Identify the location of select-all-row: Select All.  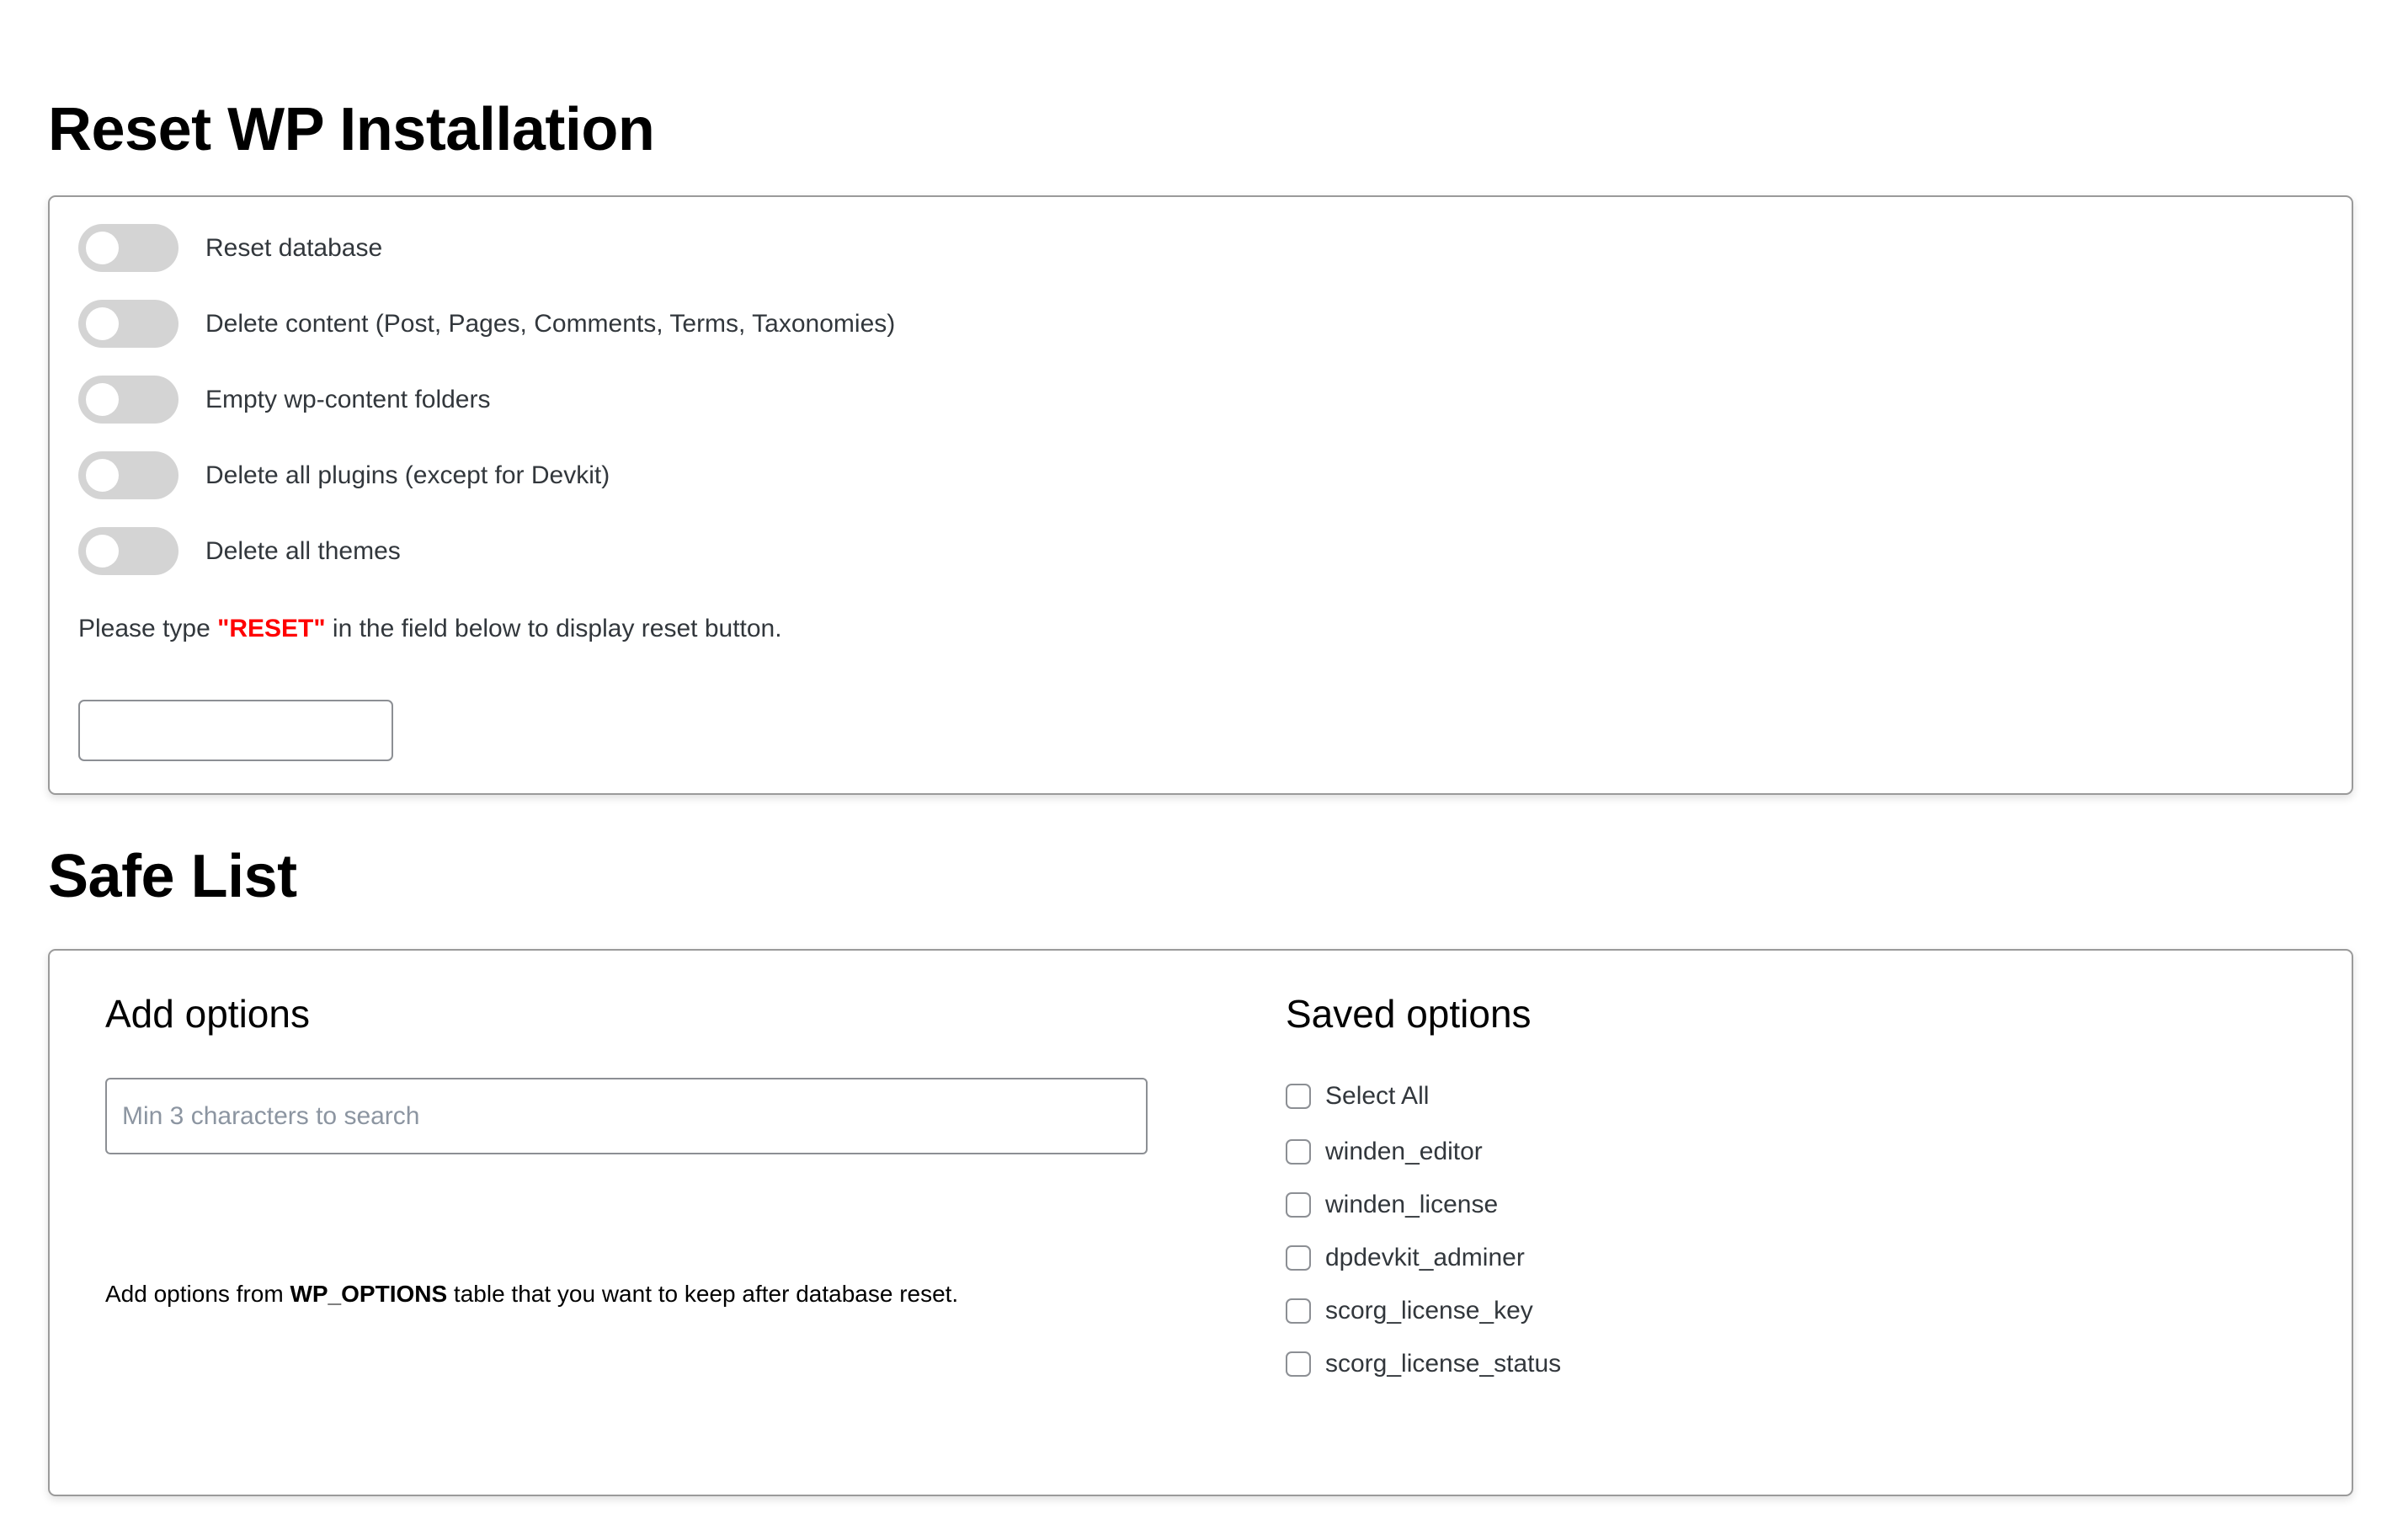
(1357, 1096).